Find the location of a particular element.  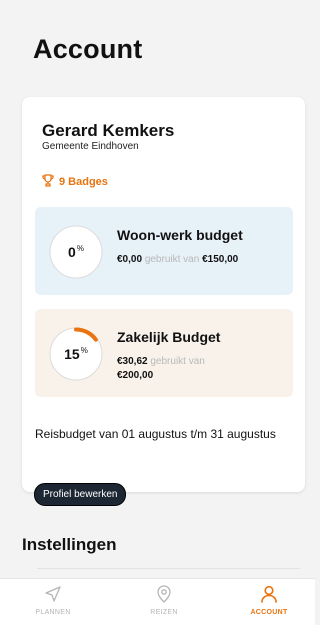

budget-gauge: 0% is located at coordinates (76, 252).